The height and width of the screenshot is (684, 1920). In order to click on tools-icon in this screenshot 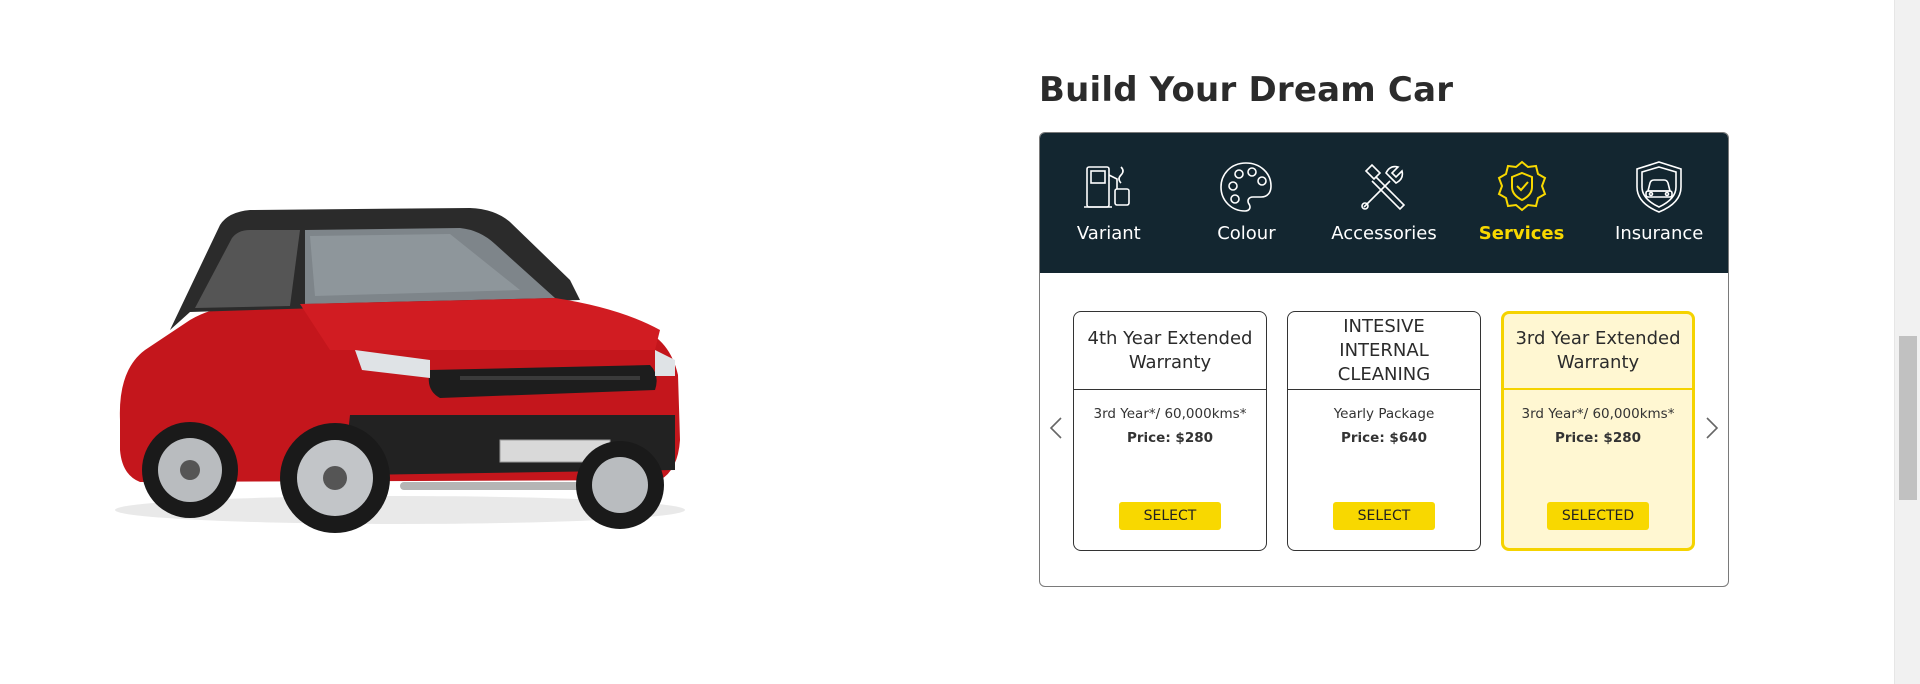, I will do `click(1383, 187)`.